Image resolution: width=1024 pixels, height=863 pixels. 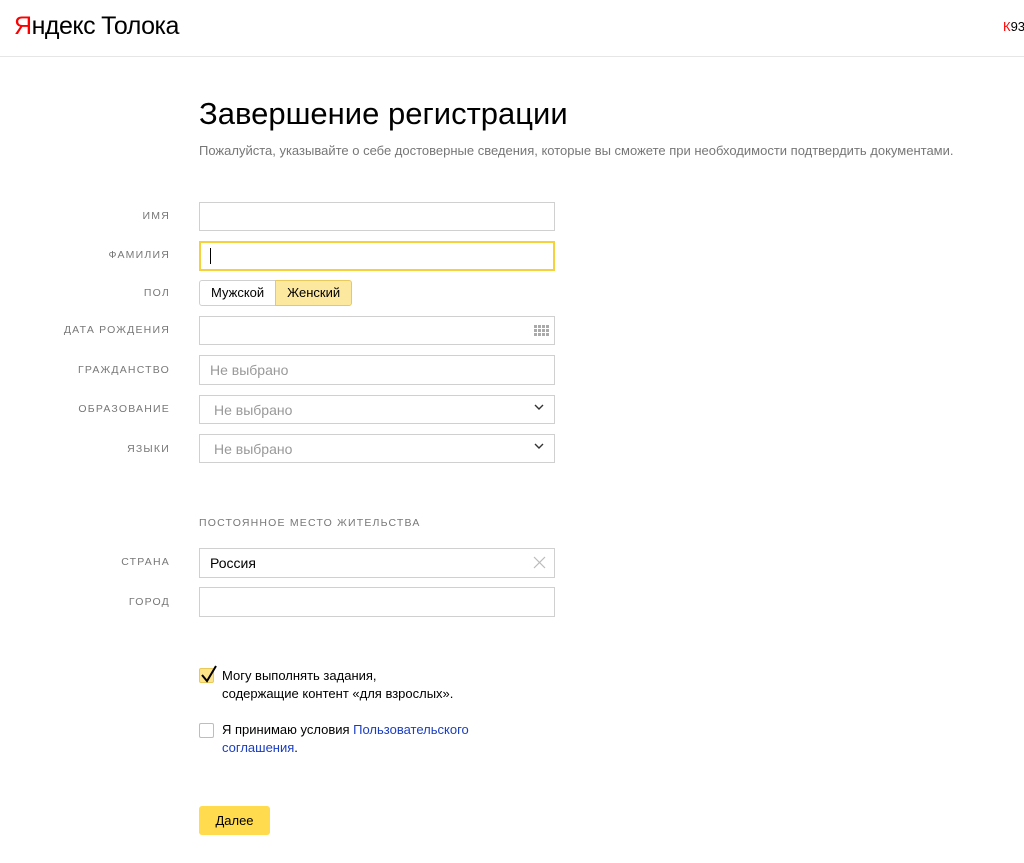 What do you see at coordinates (149, 602) in the screenshot?
I see `city-label: ГОРОД` at bounding box center [149, 602].